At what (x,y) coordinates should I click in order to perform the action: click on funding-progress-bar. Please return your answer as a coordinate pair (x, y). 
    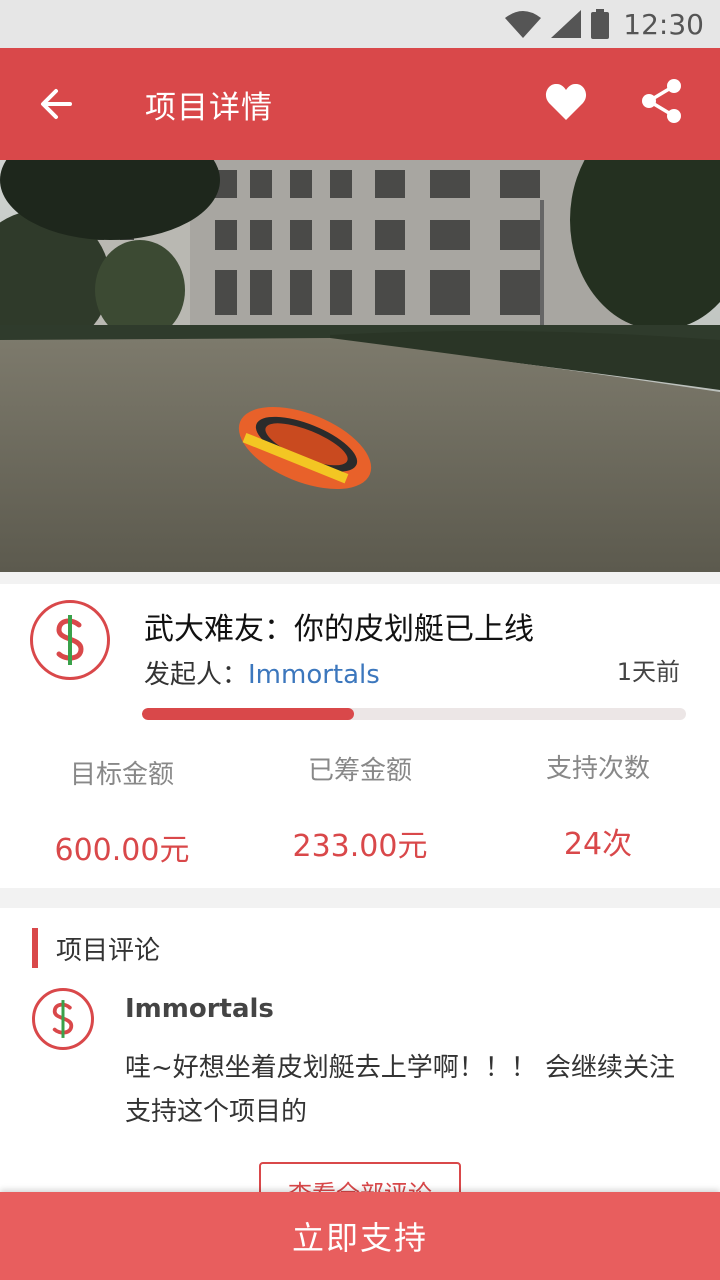
    Looking at the image, I should click on (414, 714).